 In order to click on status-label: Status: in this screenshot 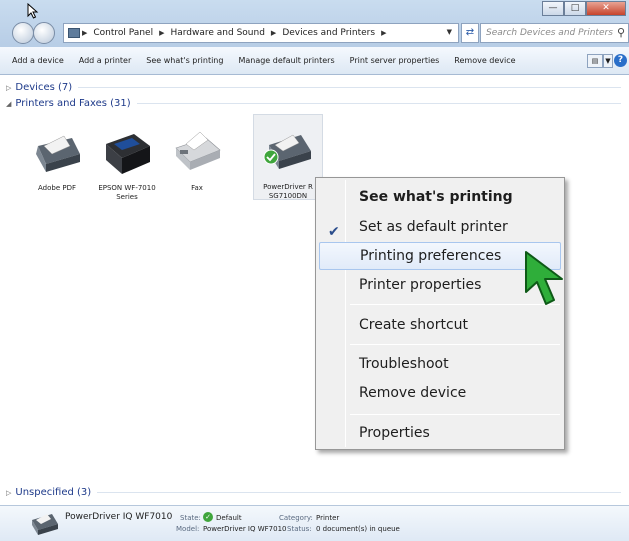, I will do `click(299, 529)`.